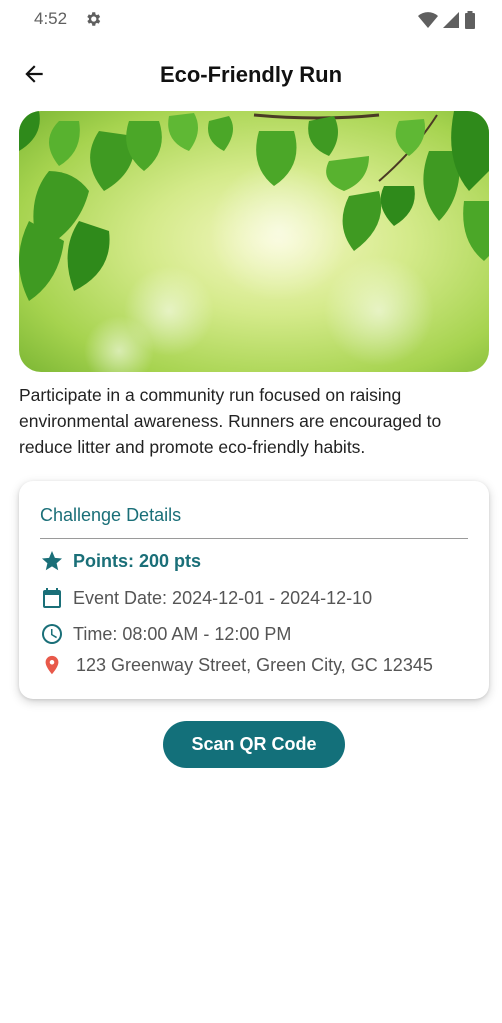 This screenshot has height=1023, width=502. What do you see at coordinates (52, 634) in the screenshot?
I see `clock-icon` at bounding box center [52, 634].